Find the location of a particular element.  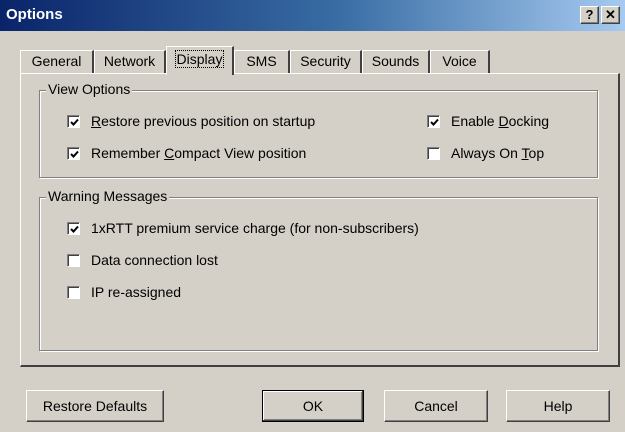

remember-compact-checkbox: Remember Compact View position is located at coordinates (186, 153).